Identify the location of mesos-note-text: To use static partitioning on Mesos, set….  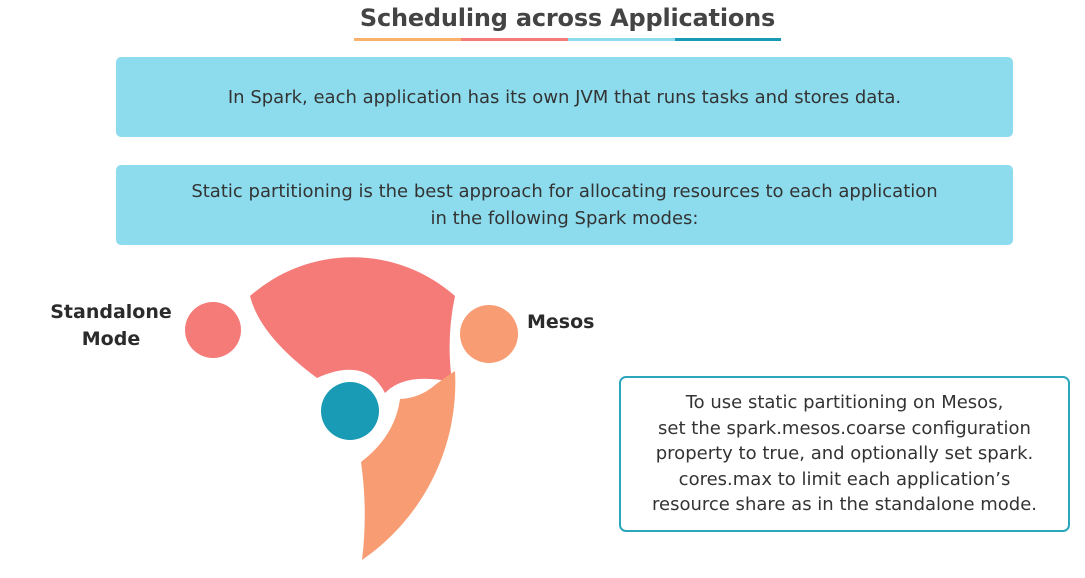
(845, 454).